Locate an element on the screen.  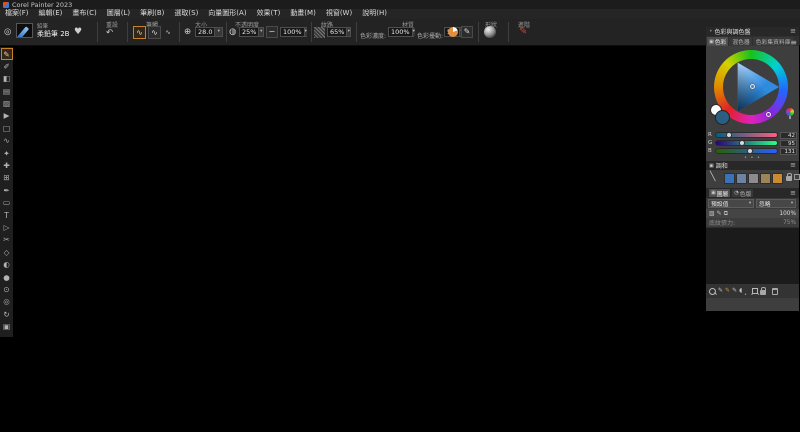
scissors-tool: ✂ is located at coordinates (7, 240).